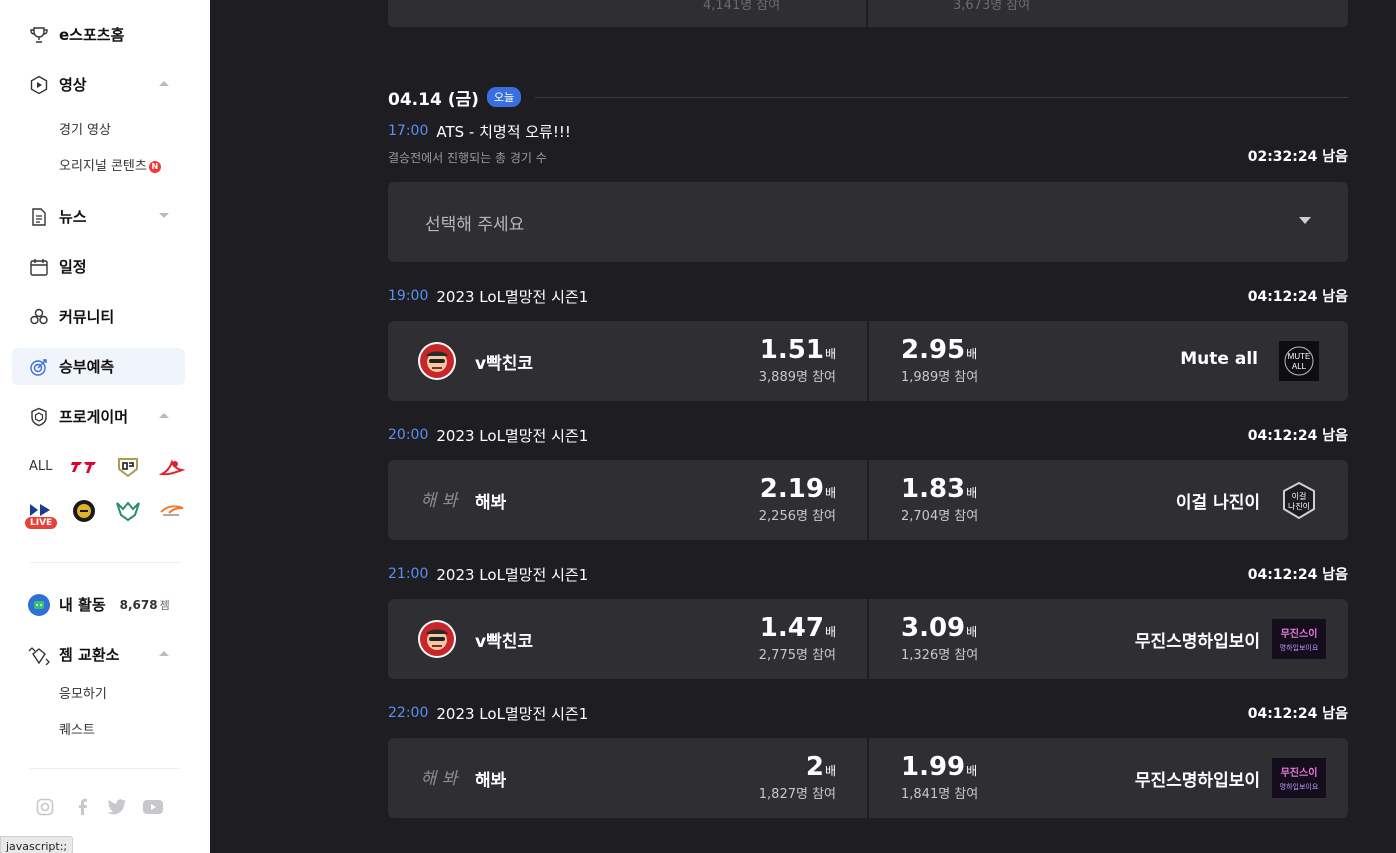 The image size is (1396, 853). What do you see at coordinates (475, 224) in the screenshot?
I see `select-placeholder: 선택해 주세요` at bounding box center [475, 224].